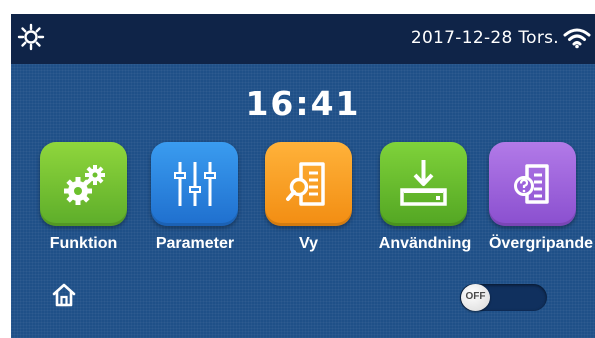  I want to click on clock-time: 16:41, so click(303, 103).